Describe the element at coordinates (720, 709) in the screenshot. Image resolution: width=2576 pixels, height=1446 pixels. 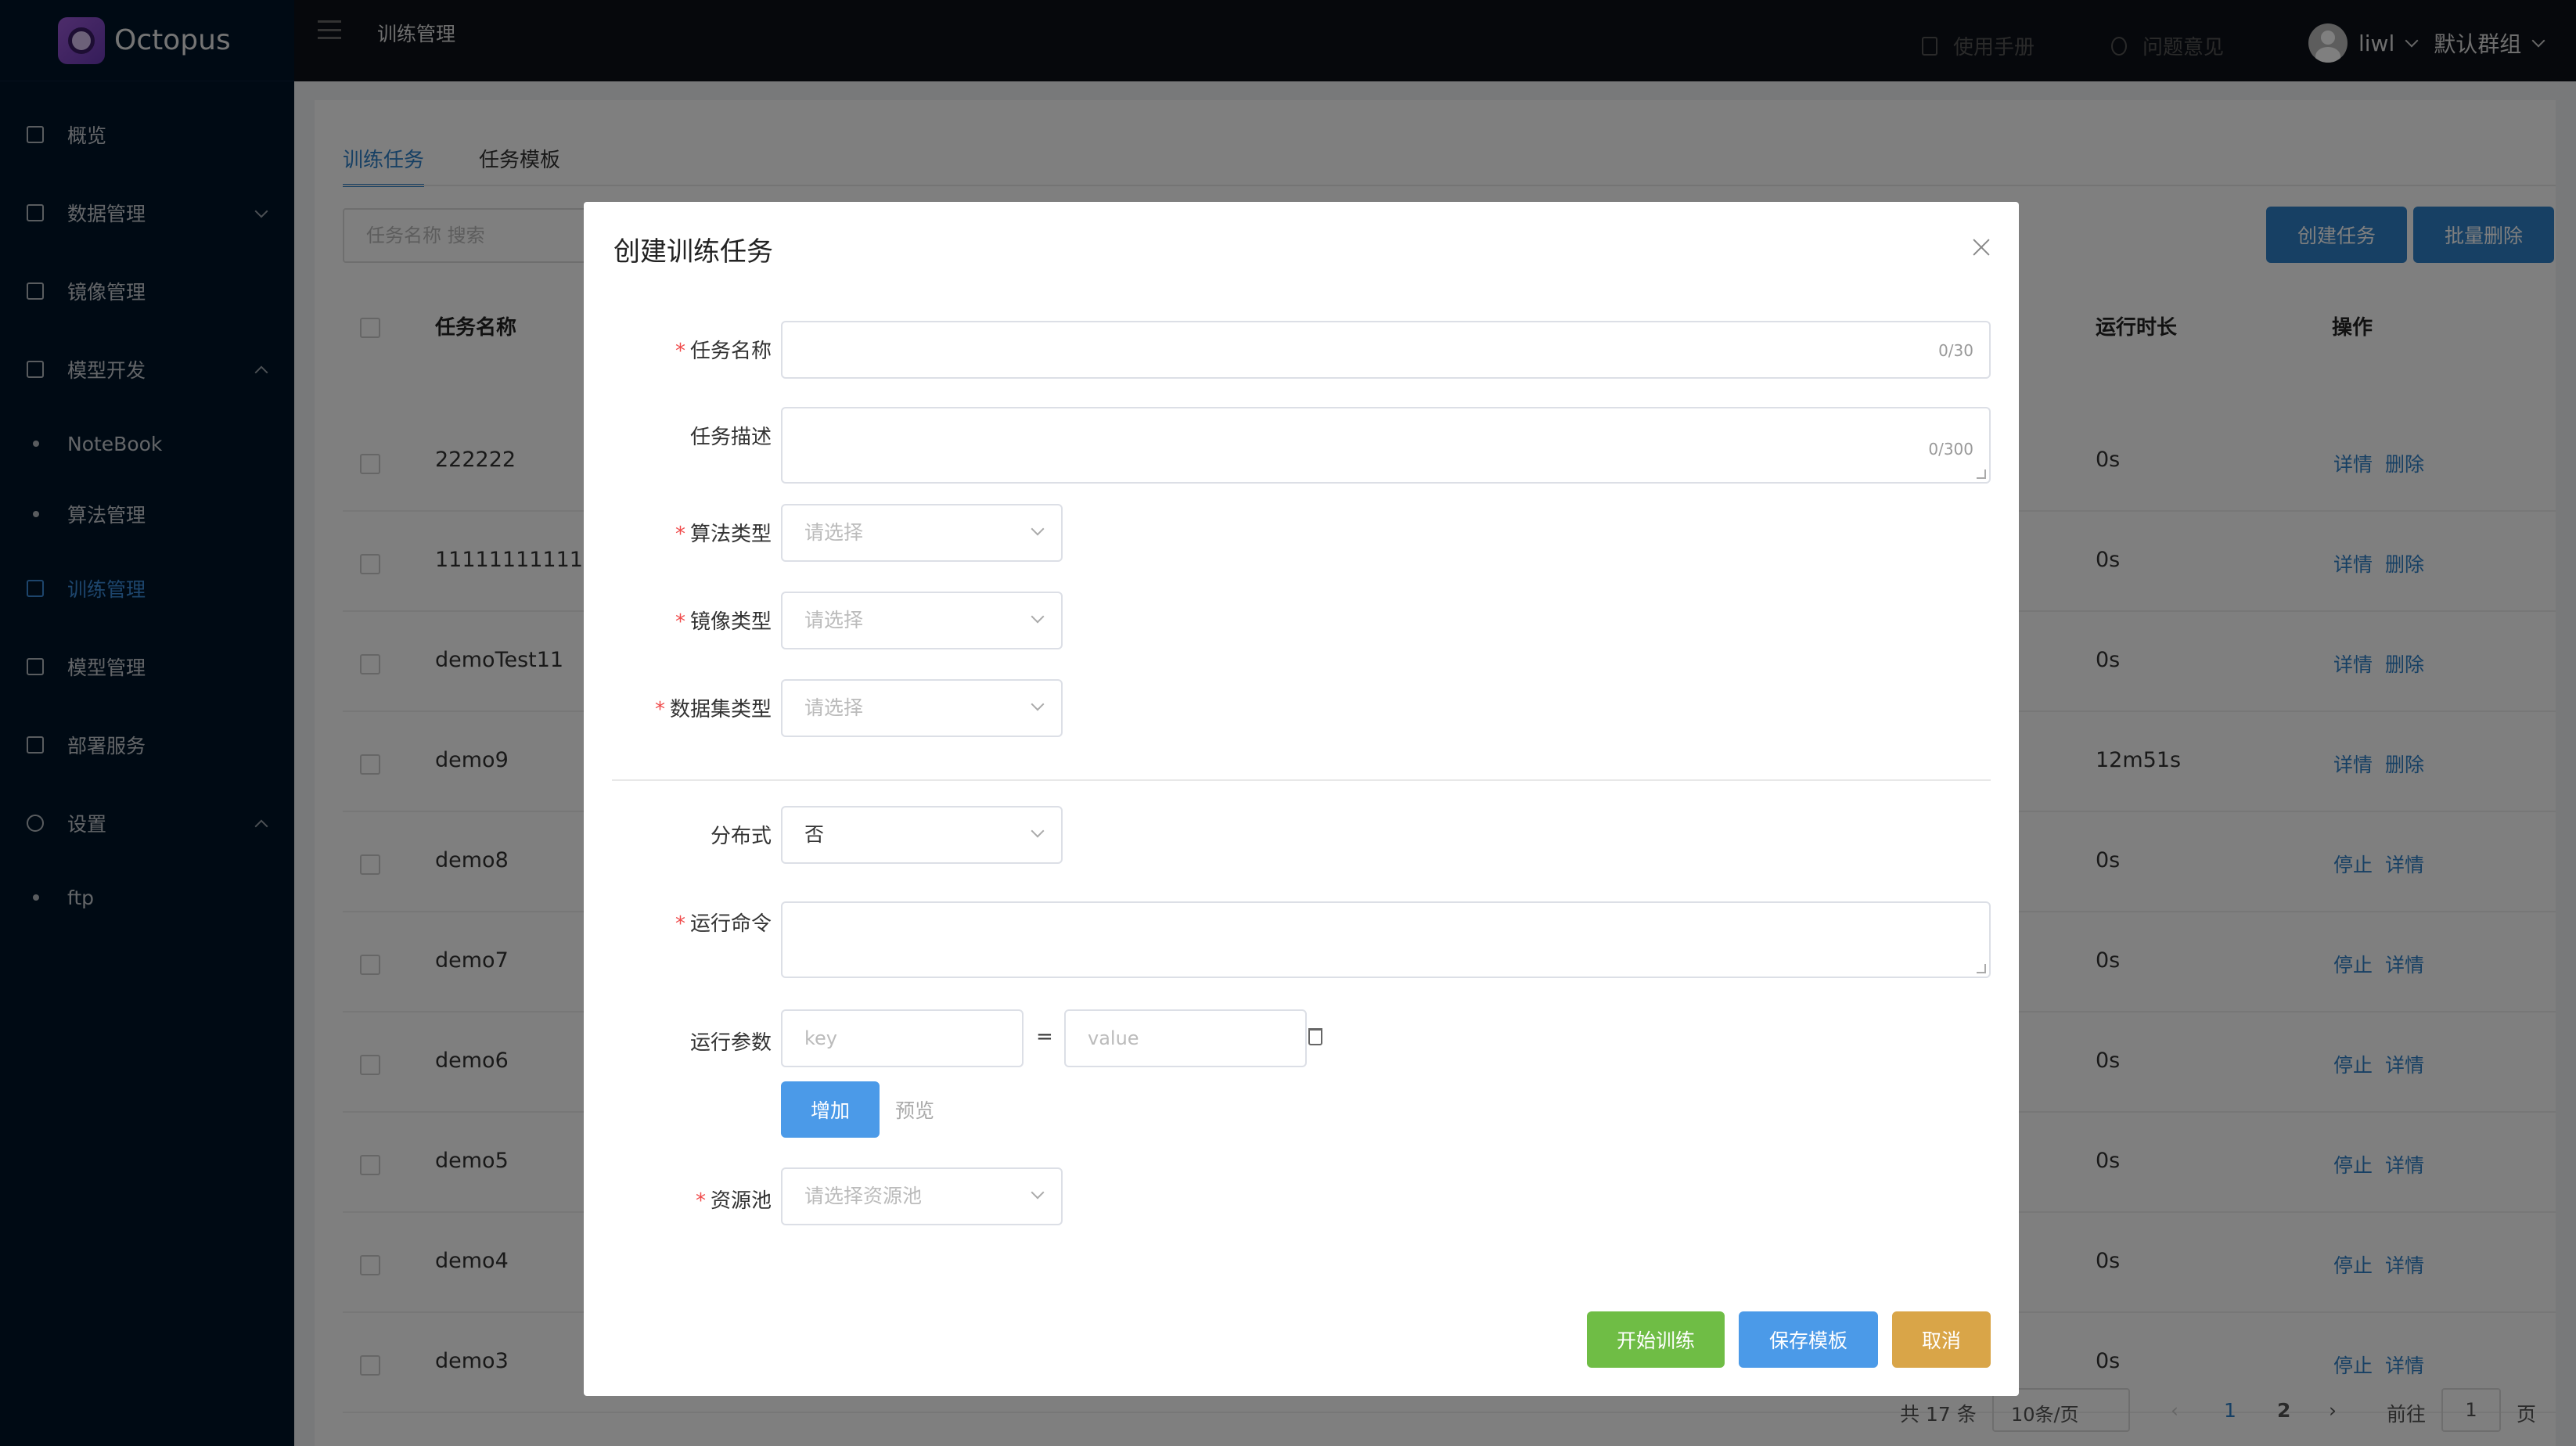
I see `label-text: 数据集类型` at that location.